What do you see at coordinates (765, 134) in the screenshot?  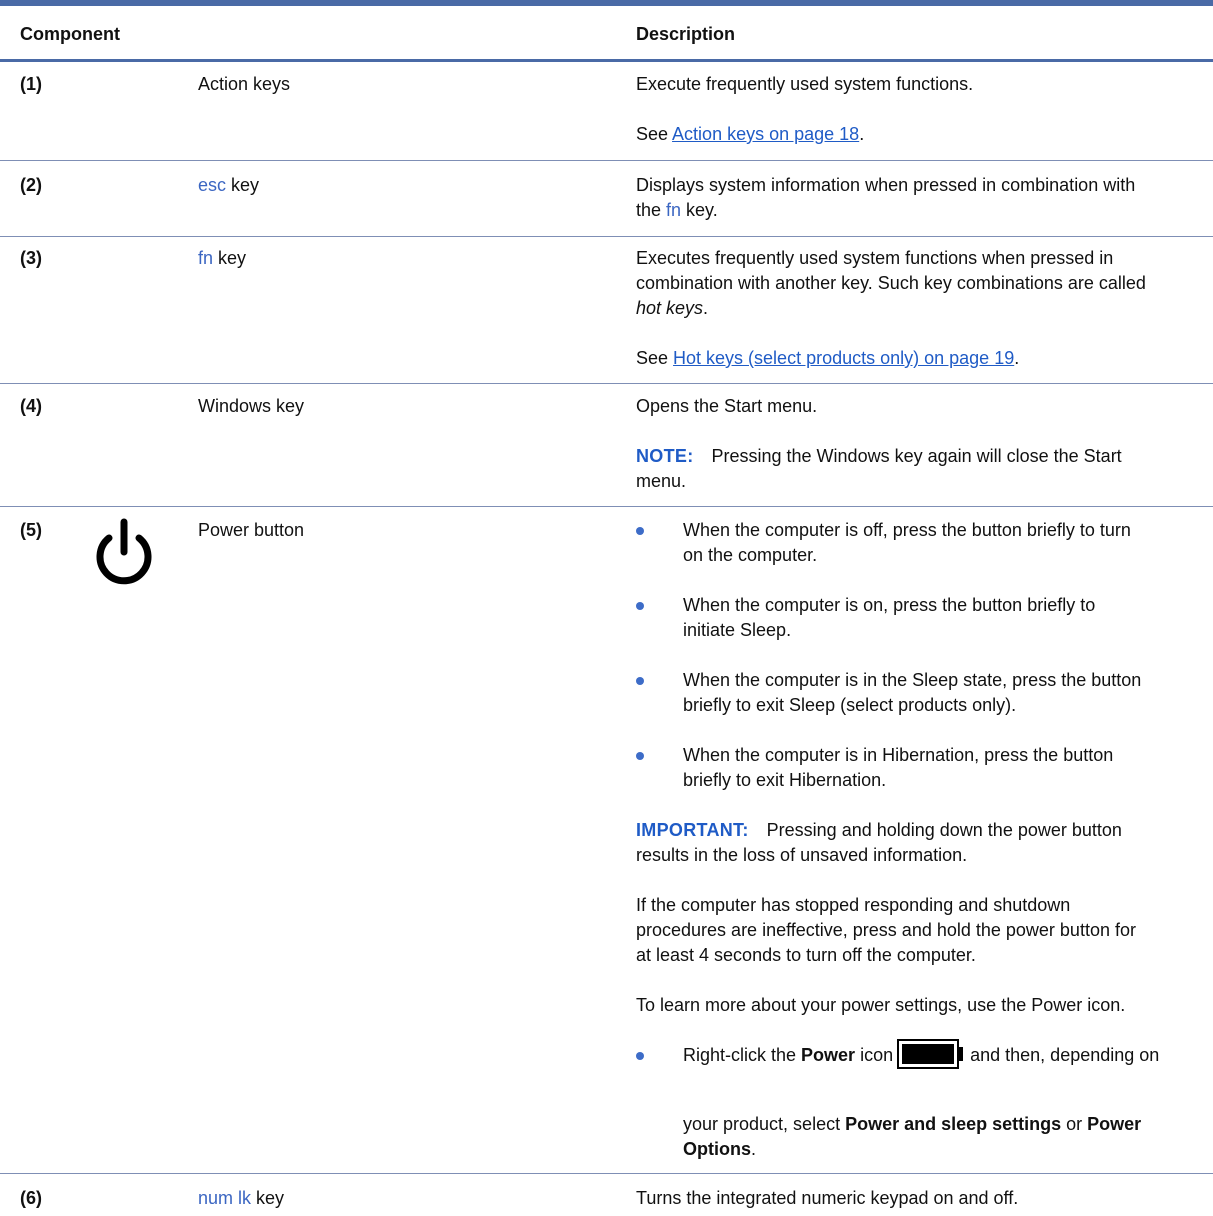 I see `cross-reference-link: Action keys on page 18` at bounding box center [765, 134].